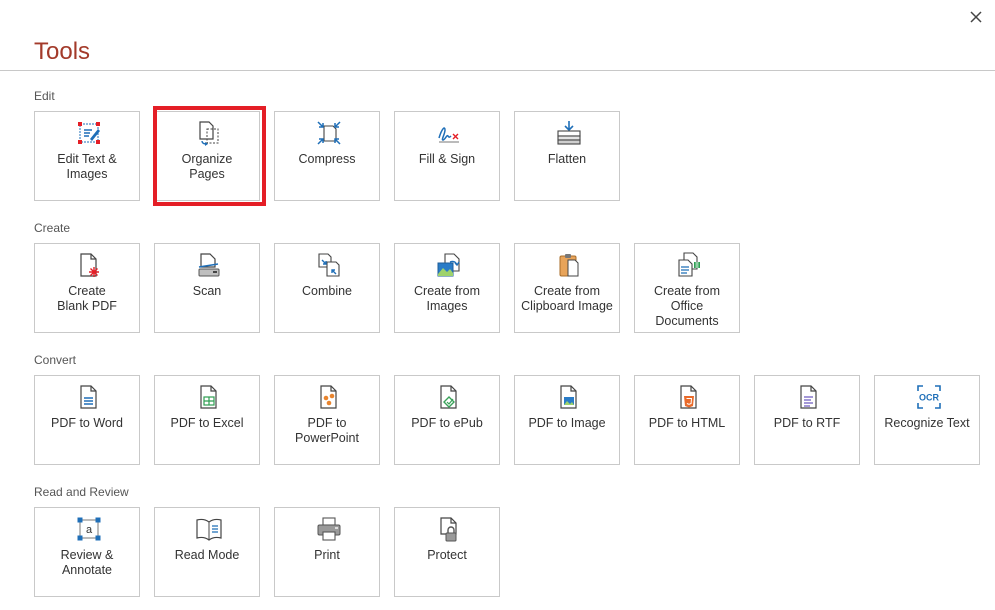  I want to click on tool-label: Recognize Text, so click(927, 423).